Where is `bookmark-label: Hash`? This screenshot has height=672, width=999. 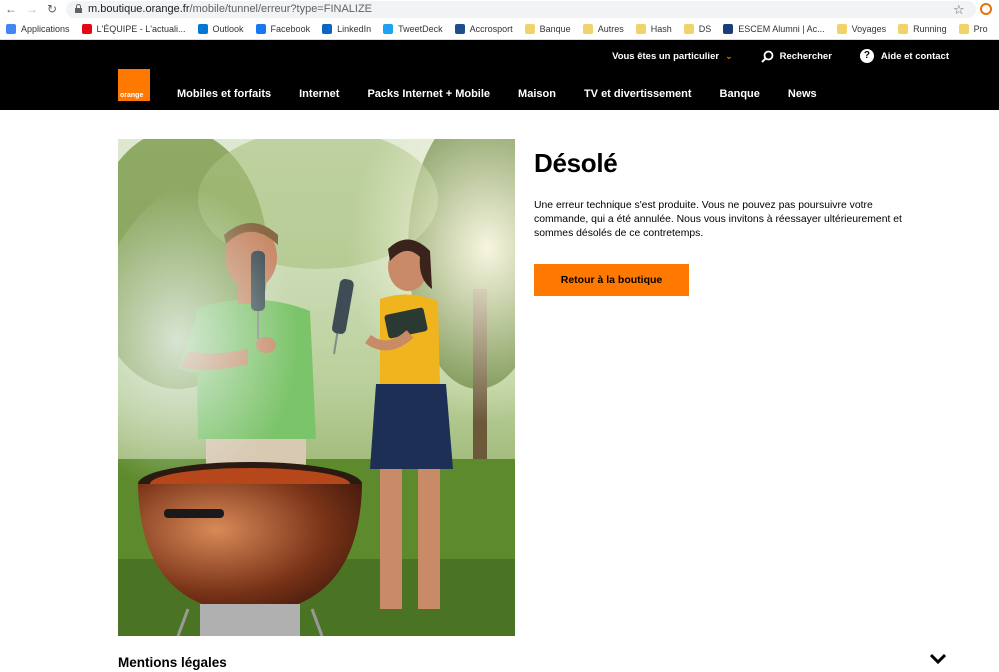 bookmark-label: Hash is located at coordinates (661, 29).